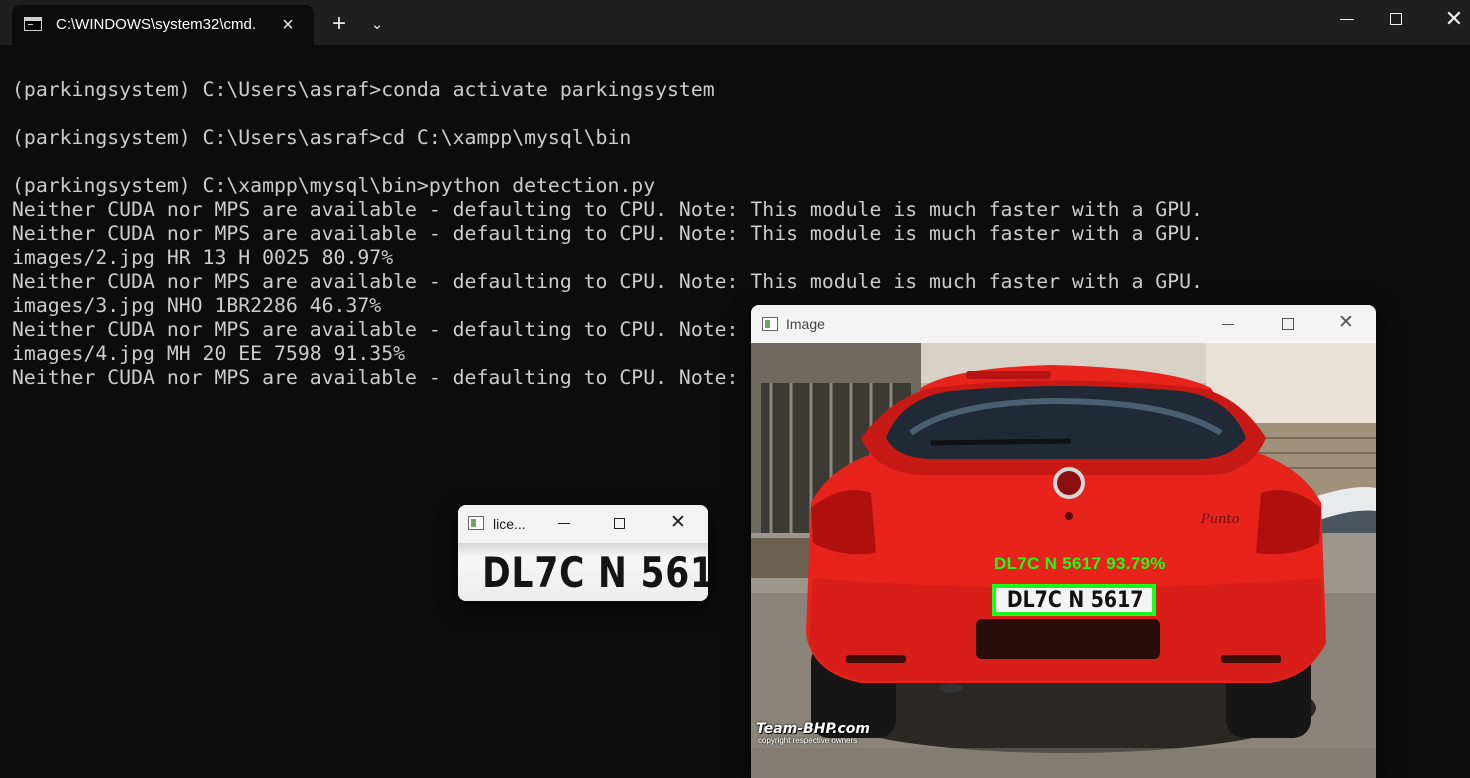 Image resolution: width=1470 pixels, height=778 pixels. What do you see at coordinates (595, 572) in the screenshot?
I see `license-plate-crop-text: DL7C N 5617` at bounding box center [595, 572].